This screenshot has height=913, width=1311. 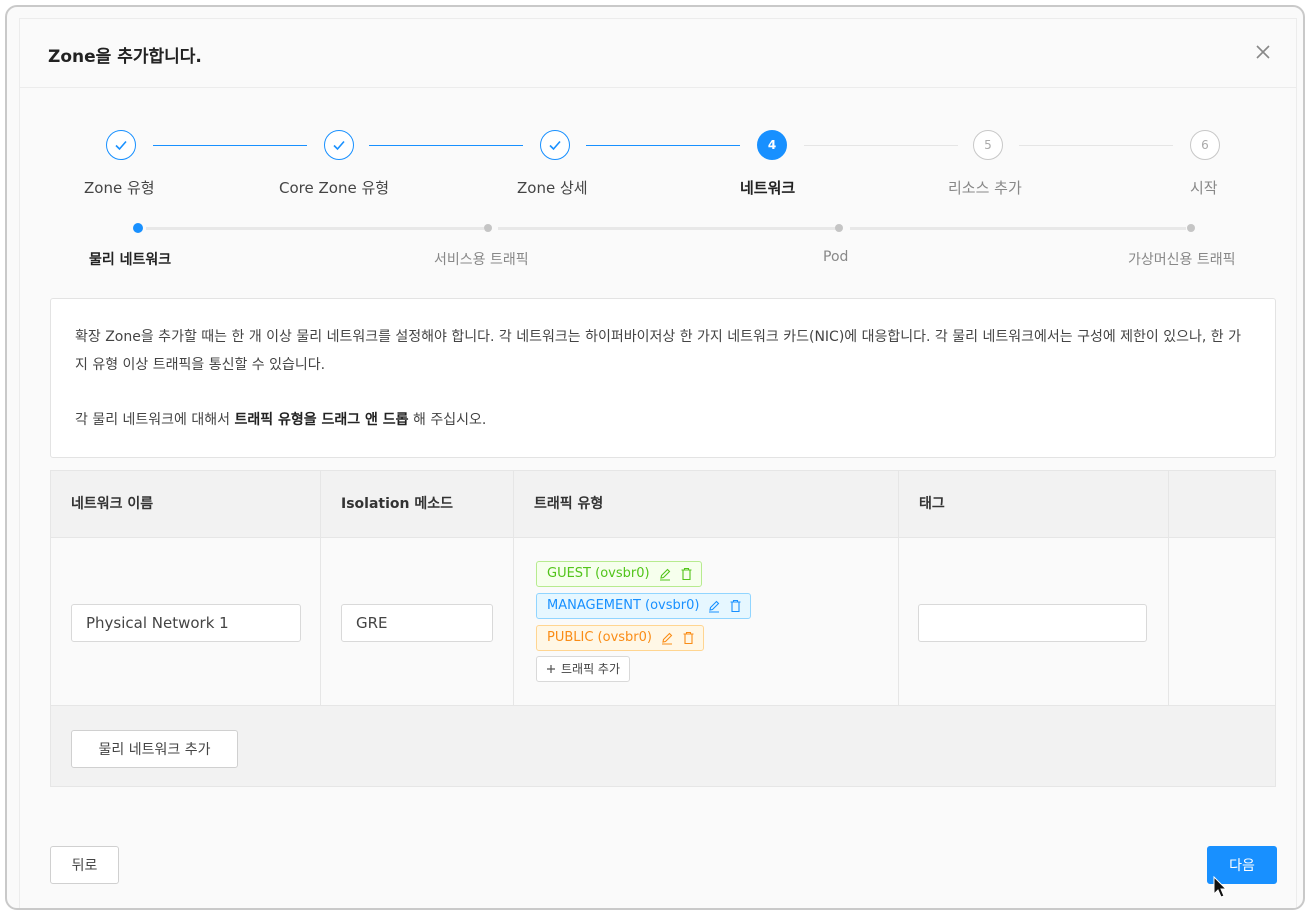 I want to click on back-button: 뒤로, so click(x=84, y=865).